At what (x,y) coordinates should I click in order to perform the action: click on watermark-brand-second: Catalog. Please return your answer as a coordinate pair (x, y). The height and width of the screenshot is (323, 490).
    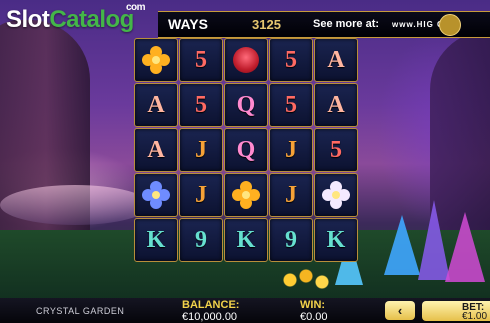
    Looking at the image, I should click on (91, 19).